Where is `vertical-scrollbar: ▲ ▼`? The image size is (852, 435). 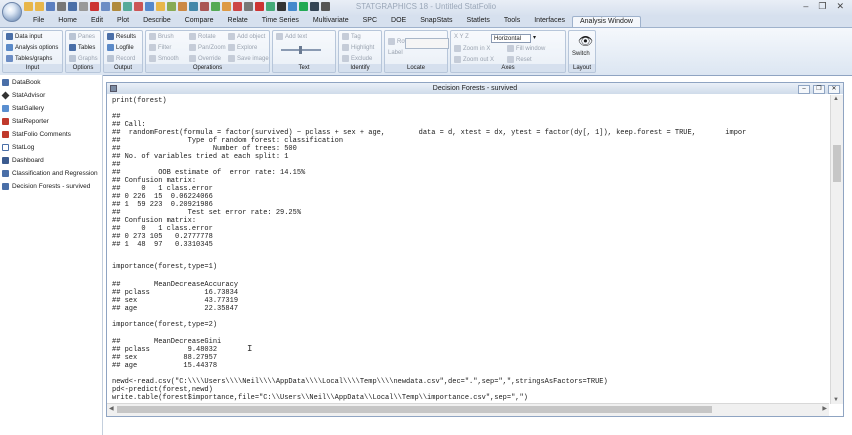
vertical-scrollbar: ▲ ▼ is located at coordinates (836, 249).